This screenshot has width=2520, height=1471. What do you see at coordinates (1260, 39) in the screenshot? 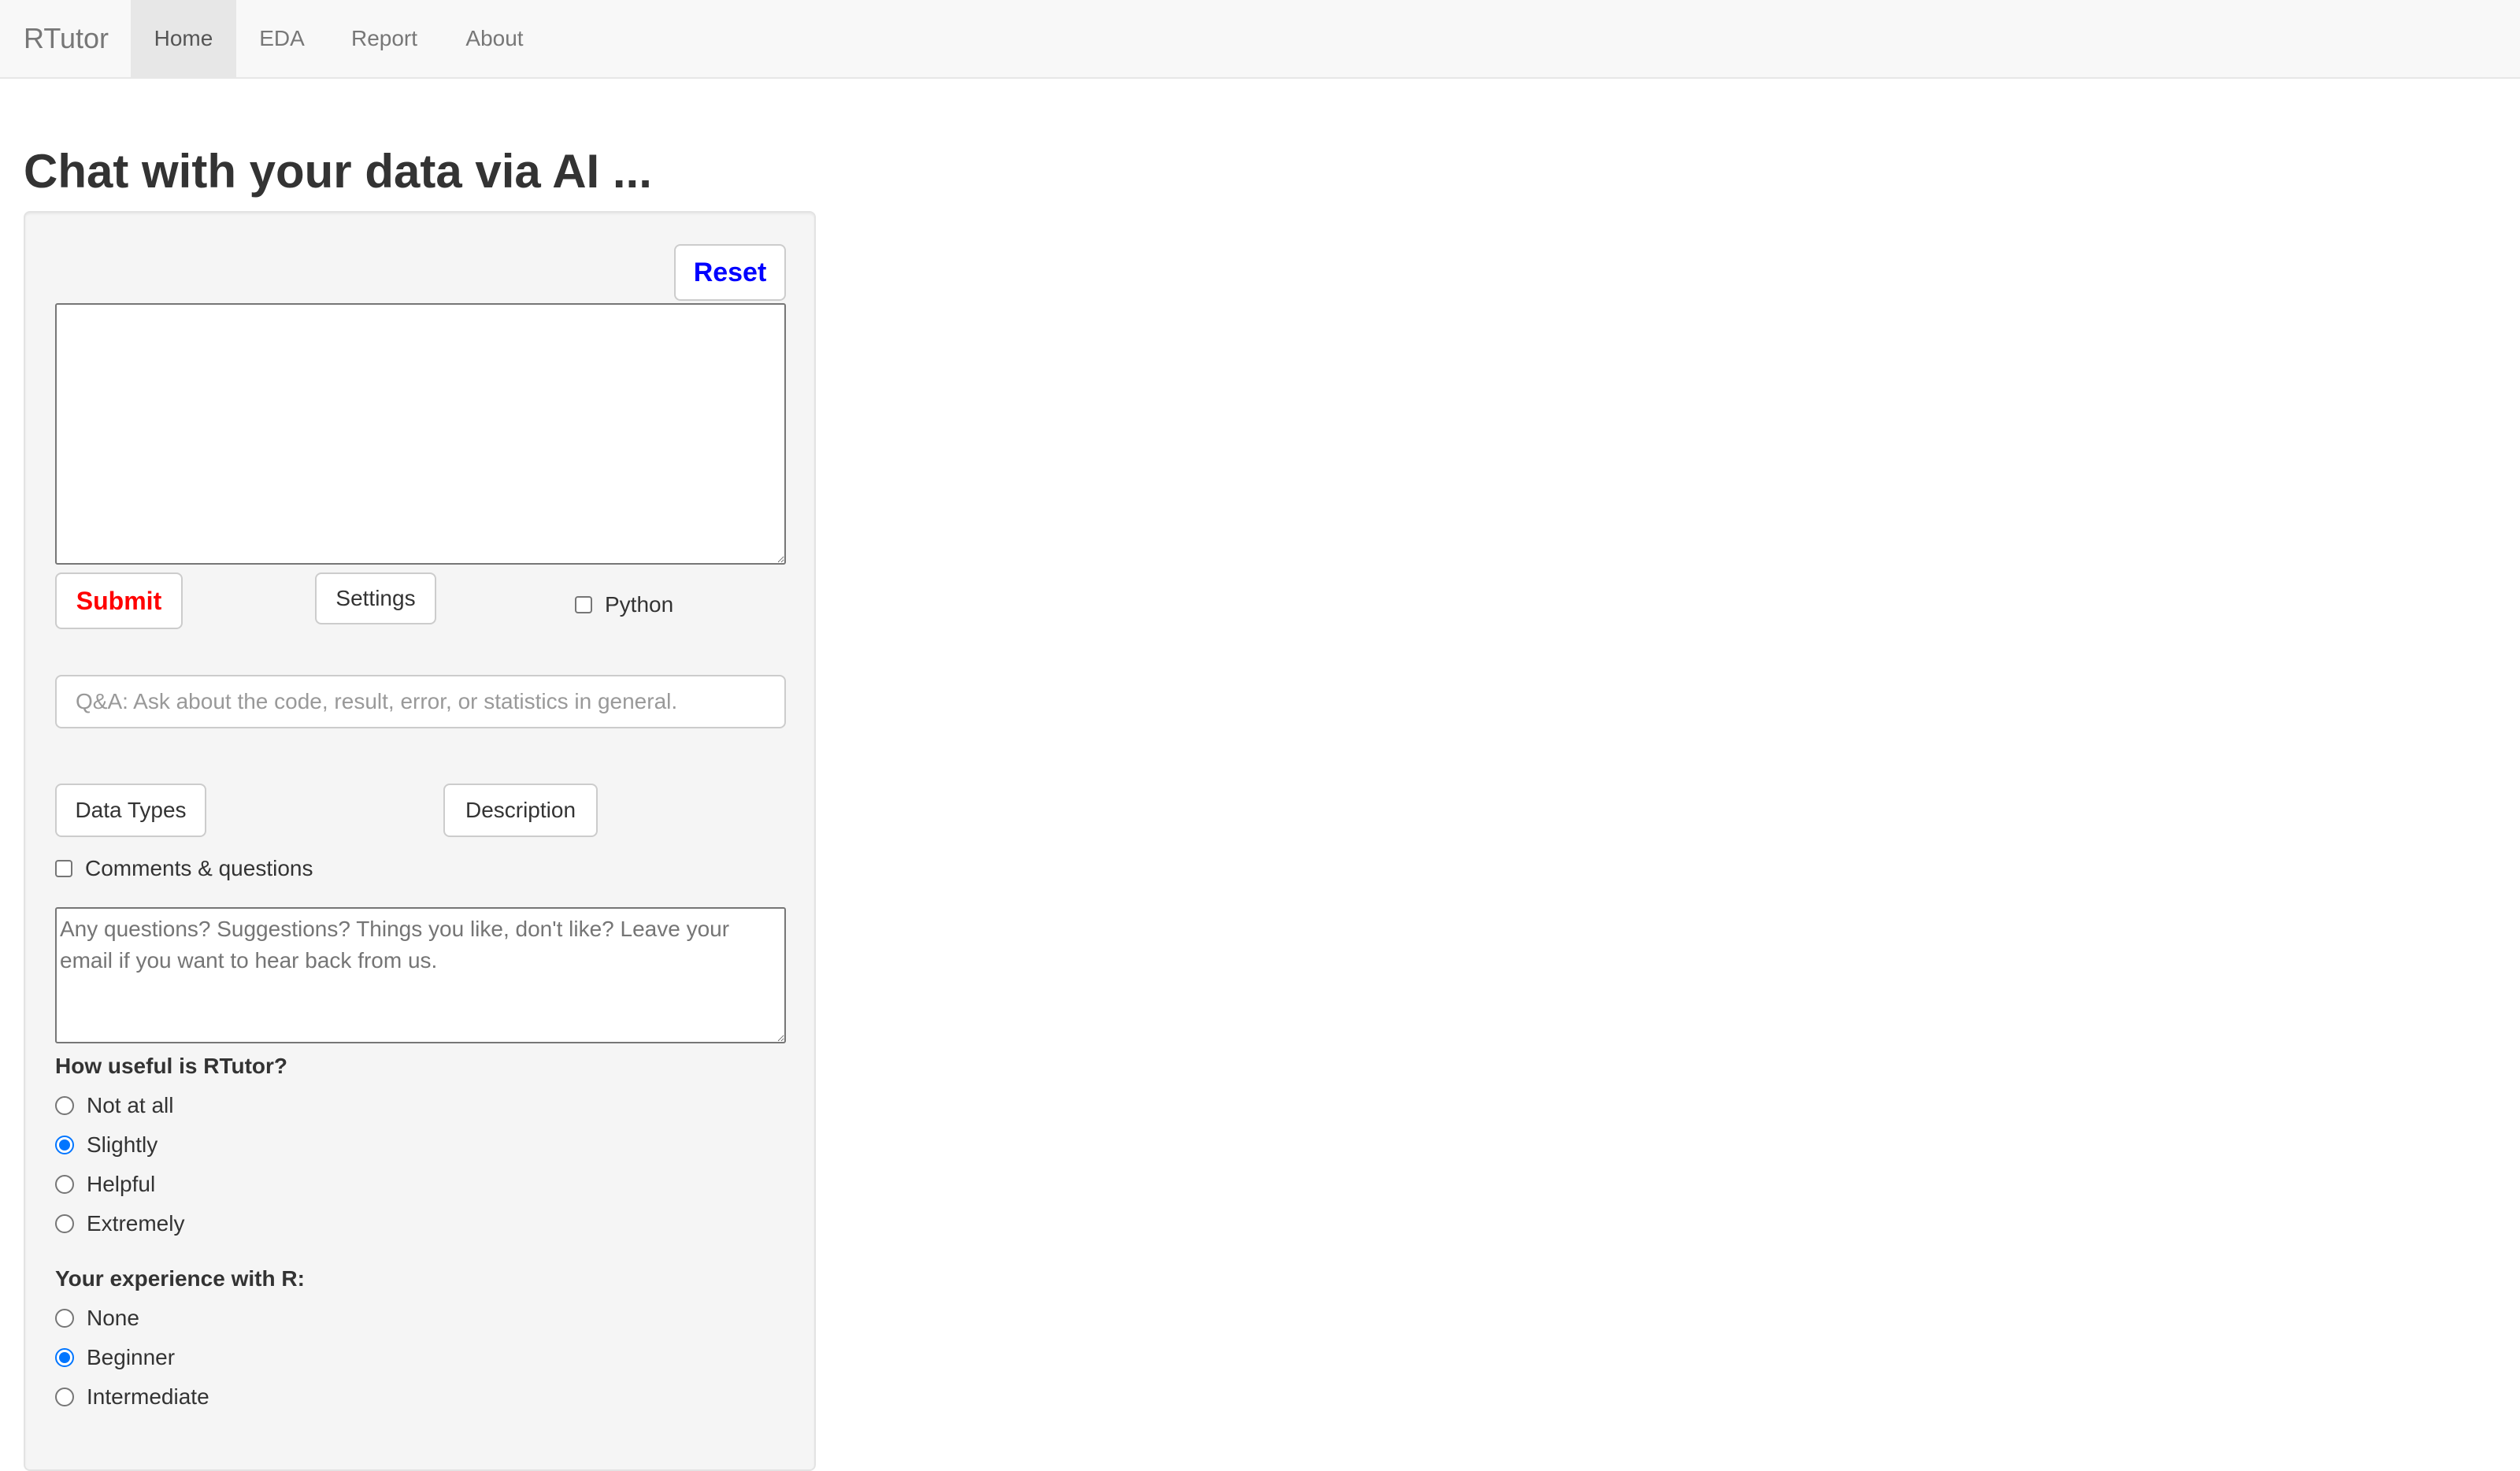
I see `navbar: RTutor Home EDA Report About` at bounding box center [1260, 39].